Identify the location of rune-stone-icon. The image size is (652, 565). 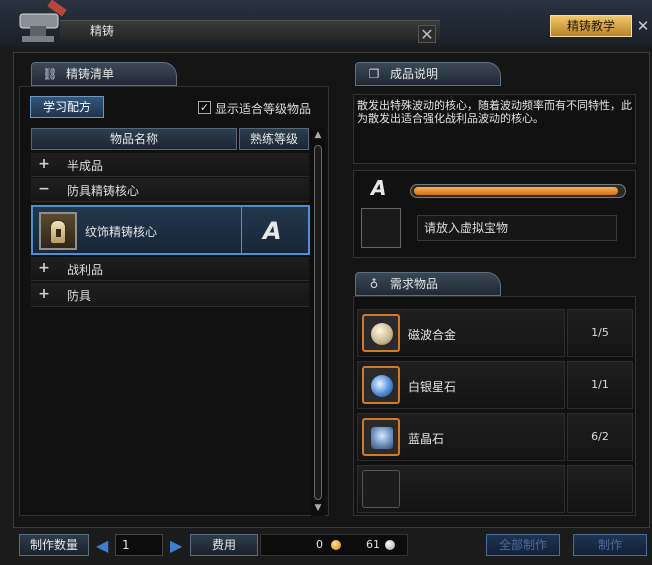
(58, 231).